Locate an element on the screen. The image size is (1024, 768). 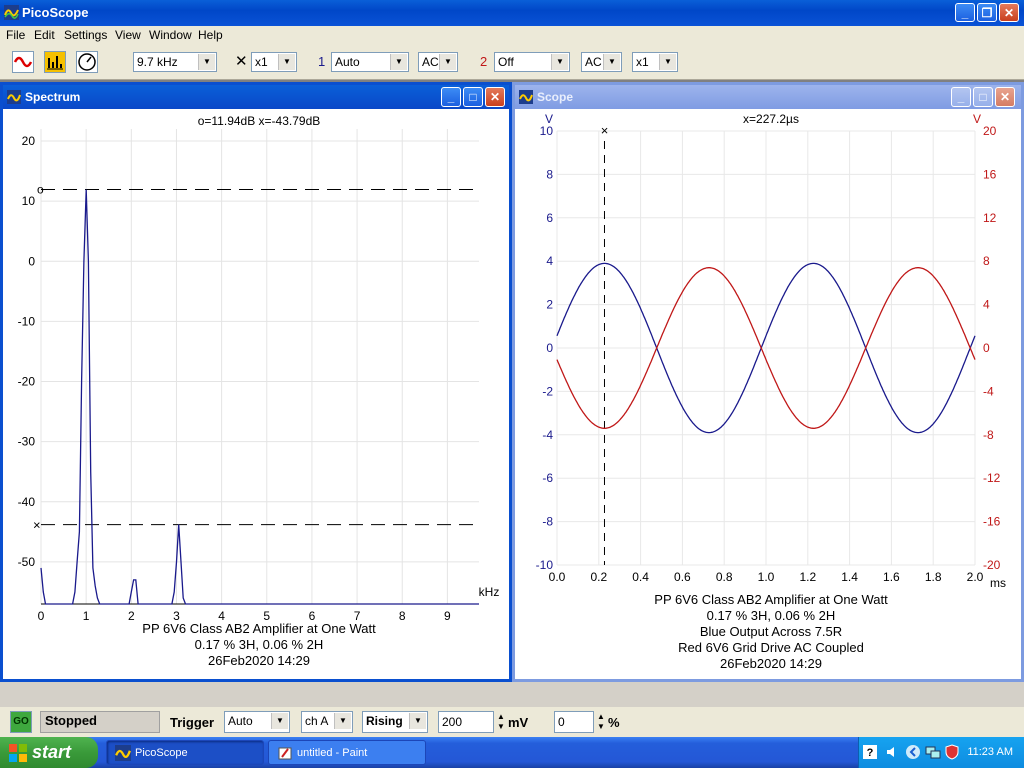
caption-line: Blue Output Across 7.5R is located at coordinates (771, 631).